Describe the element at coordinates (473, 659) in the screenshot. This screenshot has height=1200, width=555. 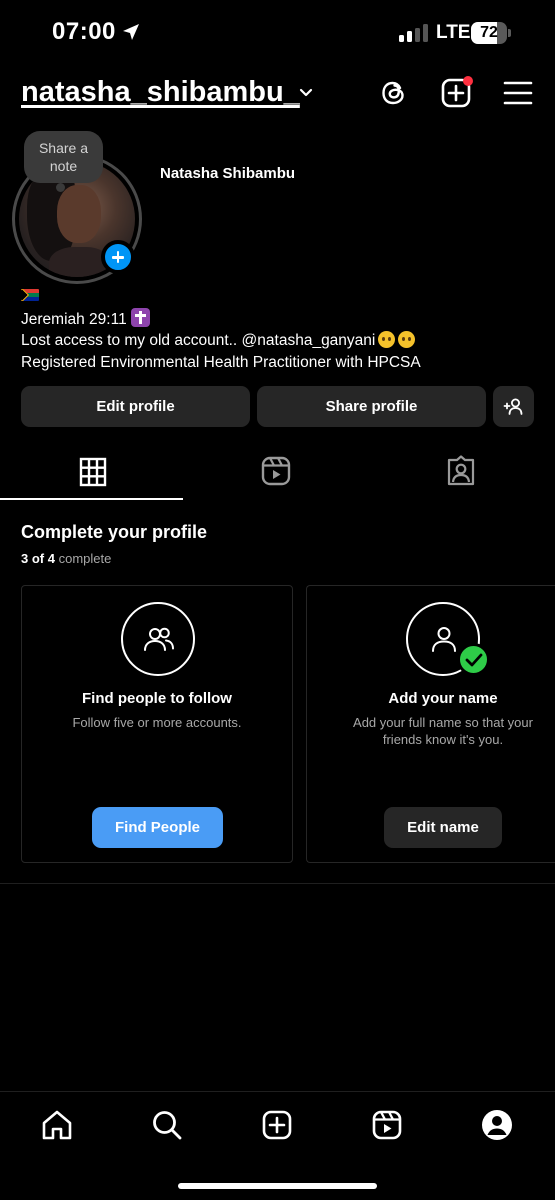
I see `checkmark-icon` at that location.